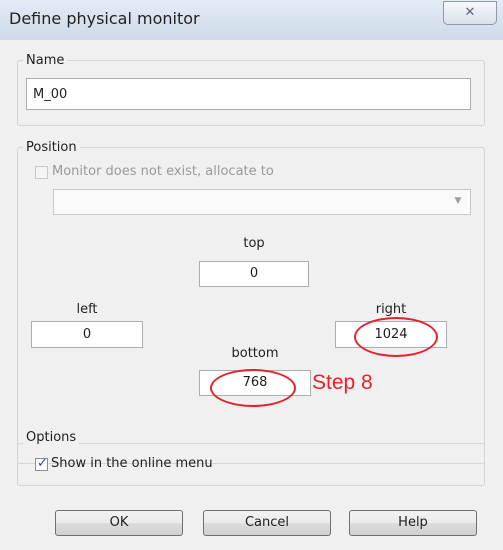 Image resolution: width=503 pixels, height=550 pixels. I want to click on show-online-menu-checkbox: ✓, so click(41, 463).